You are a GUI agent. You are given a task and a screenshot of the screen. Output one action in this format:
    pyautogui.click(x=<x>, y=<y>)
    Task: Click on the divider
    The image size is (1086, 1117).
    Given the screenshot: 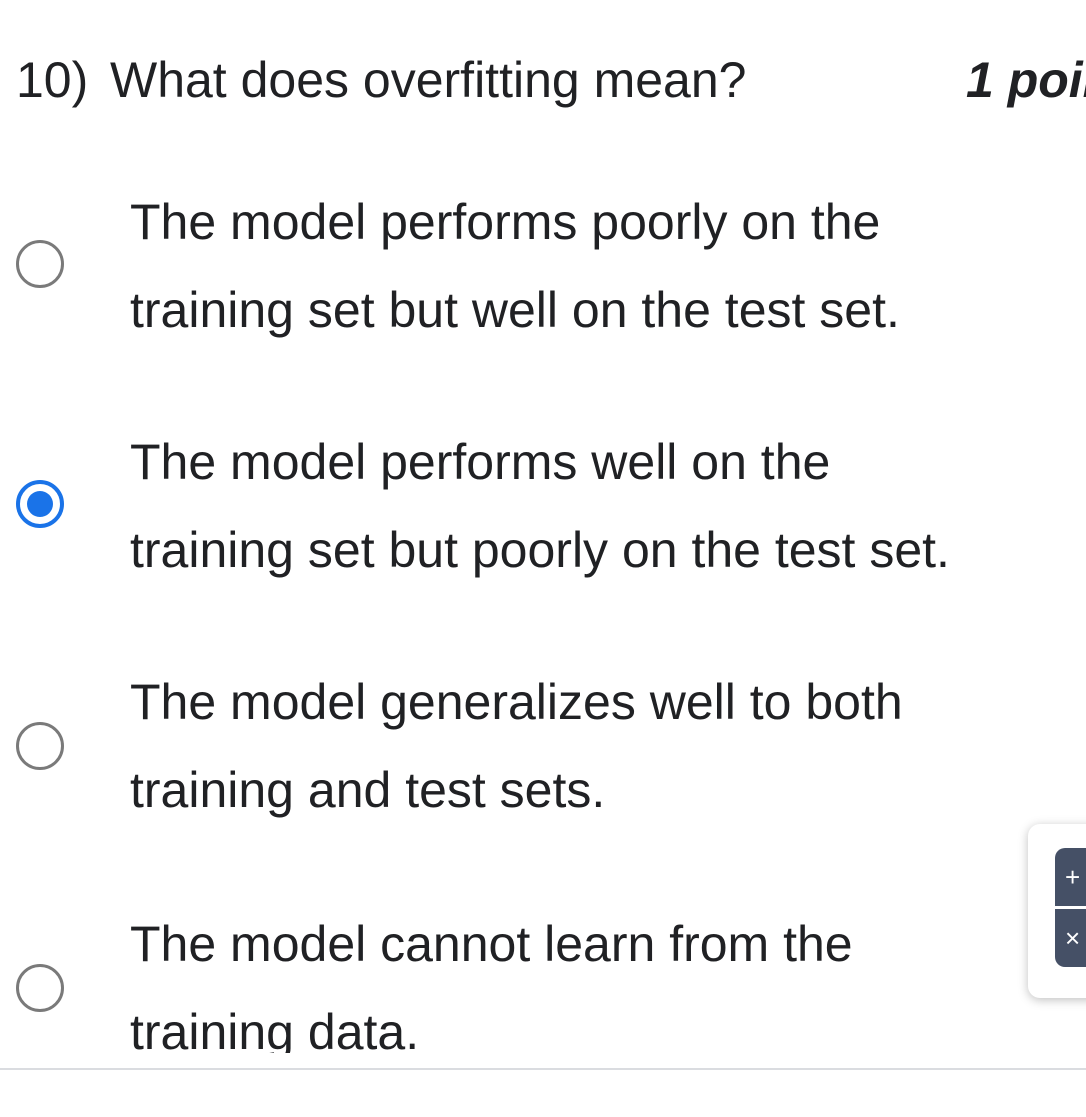 What is the action you would take?
    pyautogui.click(x=543, y=1069)
    